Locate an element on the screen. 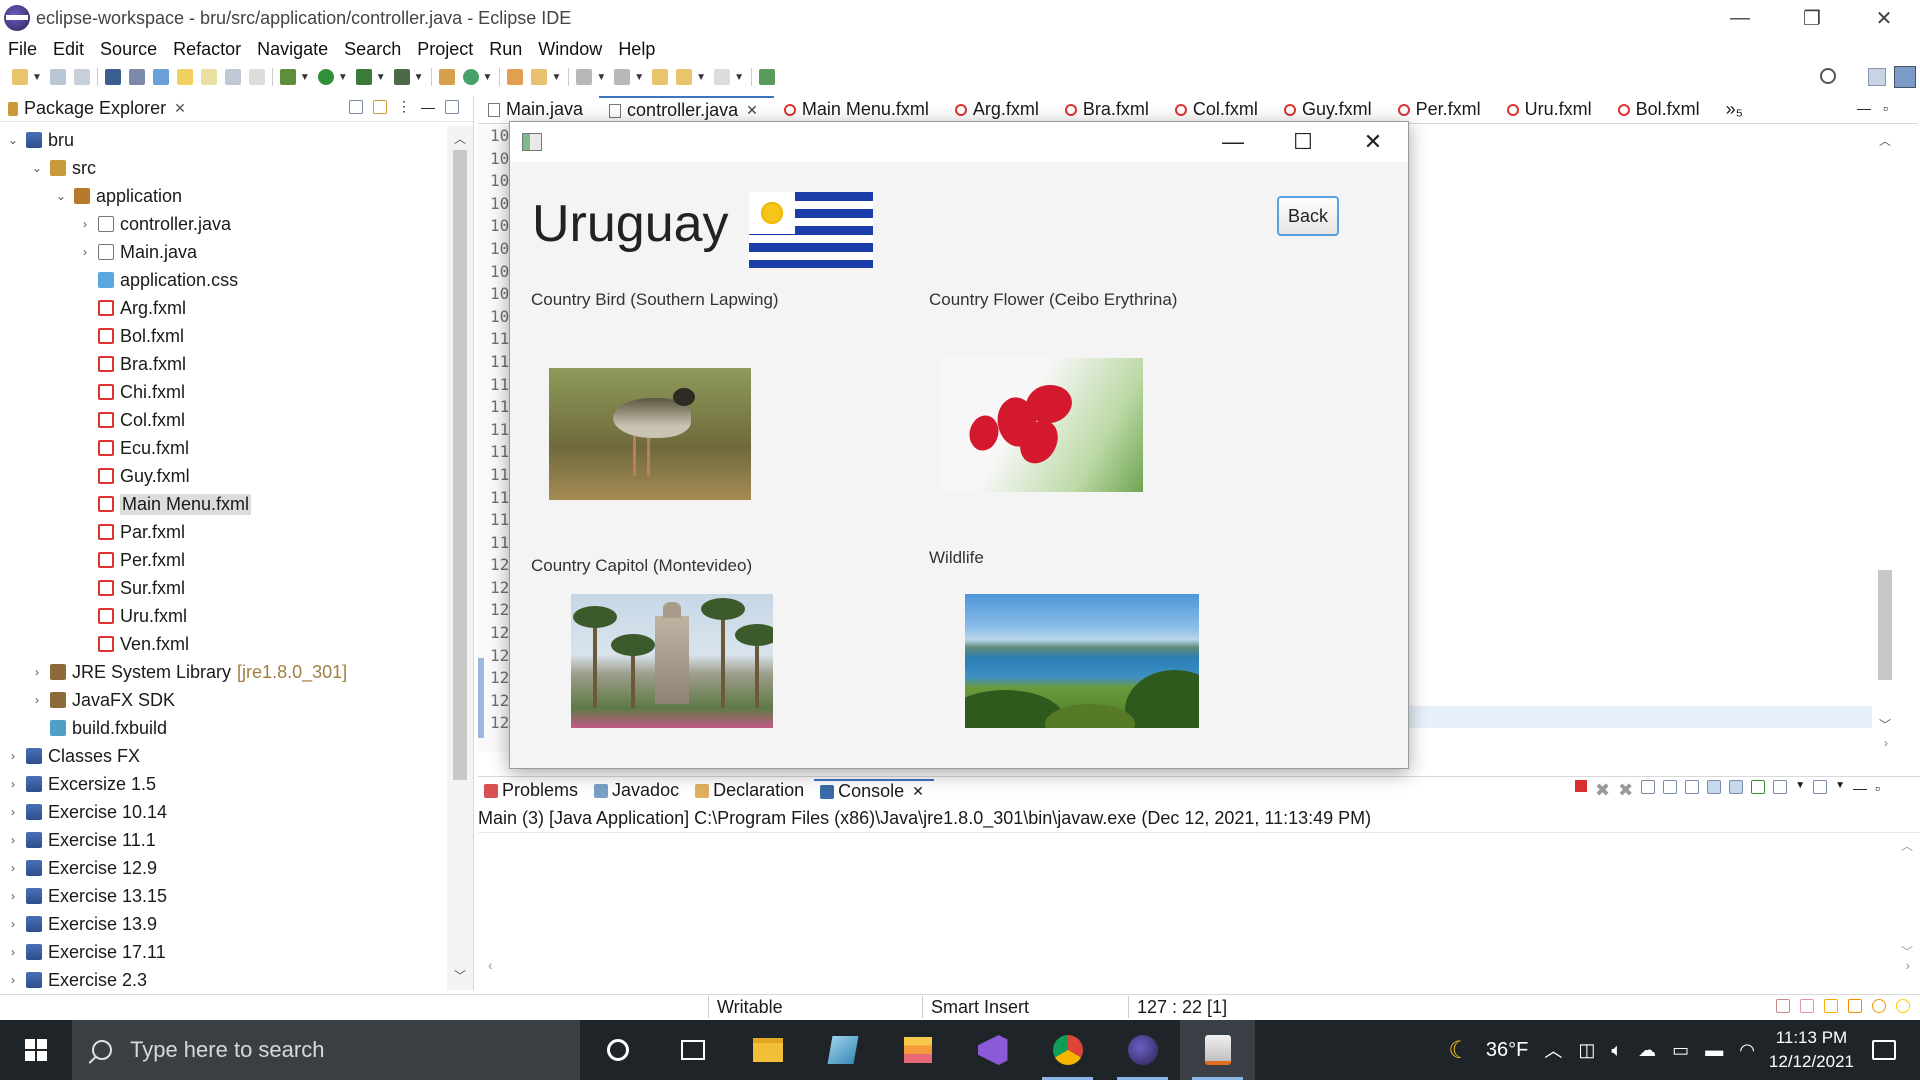  tree-item: Arg.fxml is located at coordinates (223, 308).